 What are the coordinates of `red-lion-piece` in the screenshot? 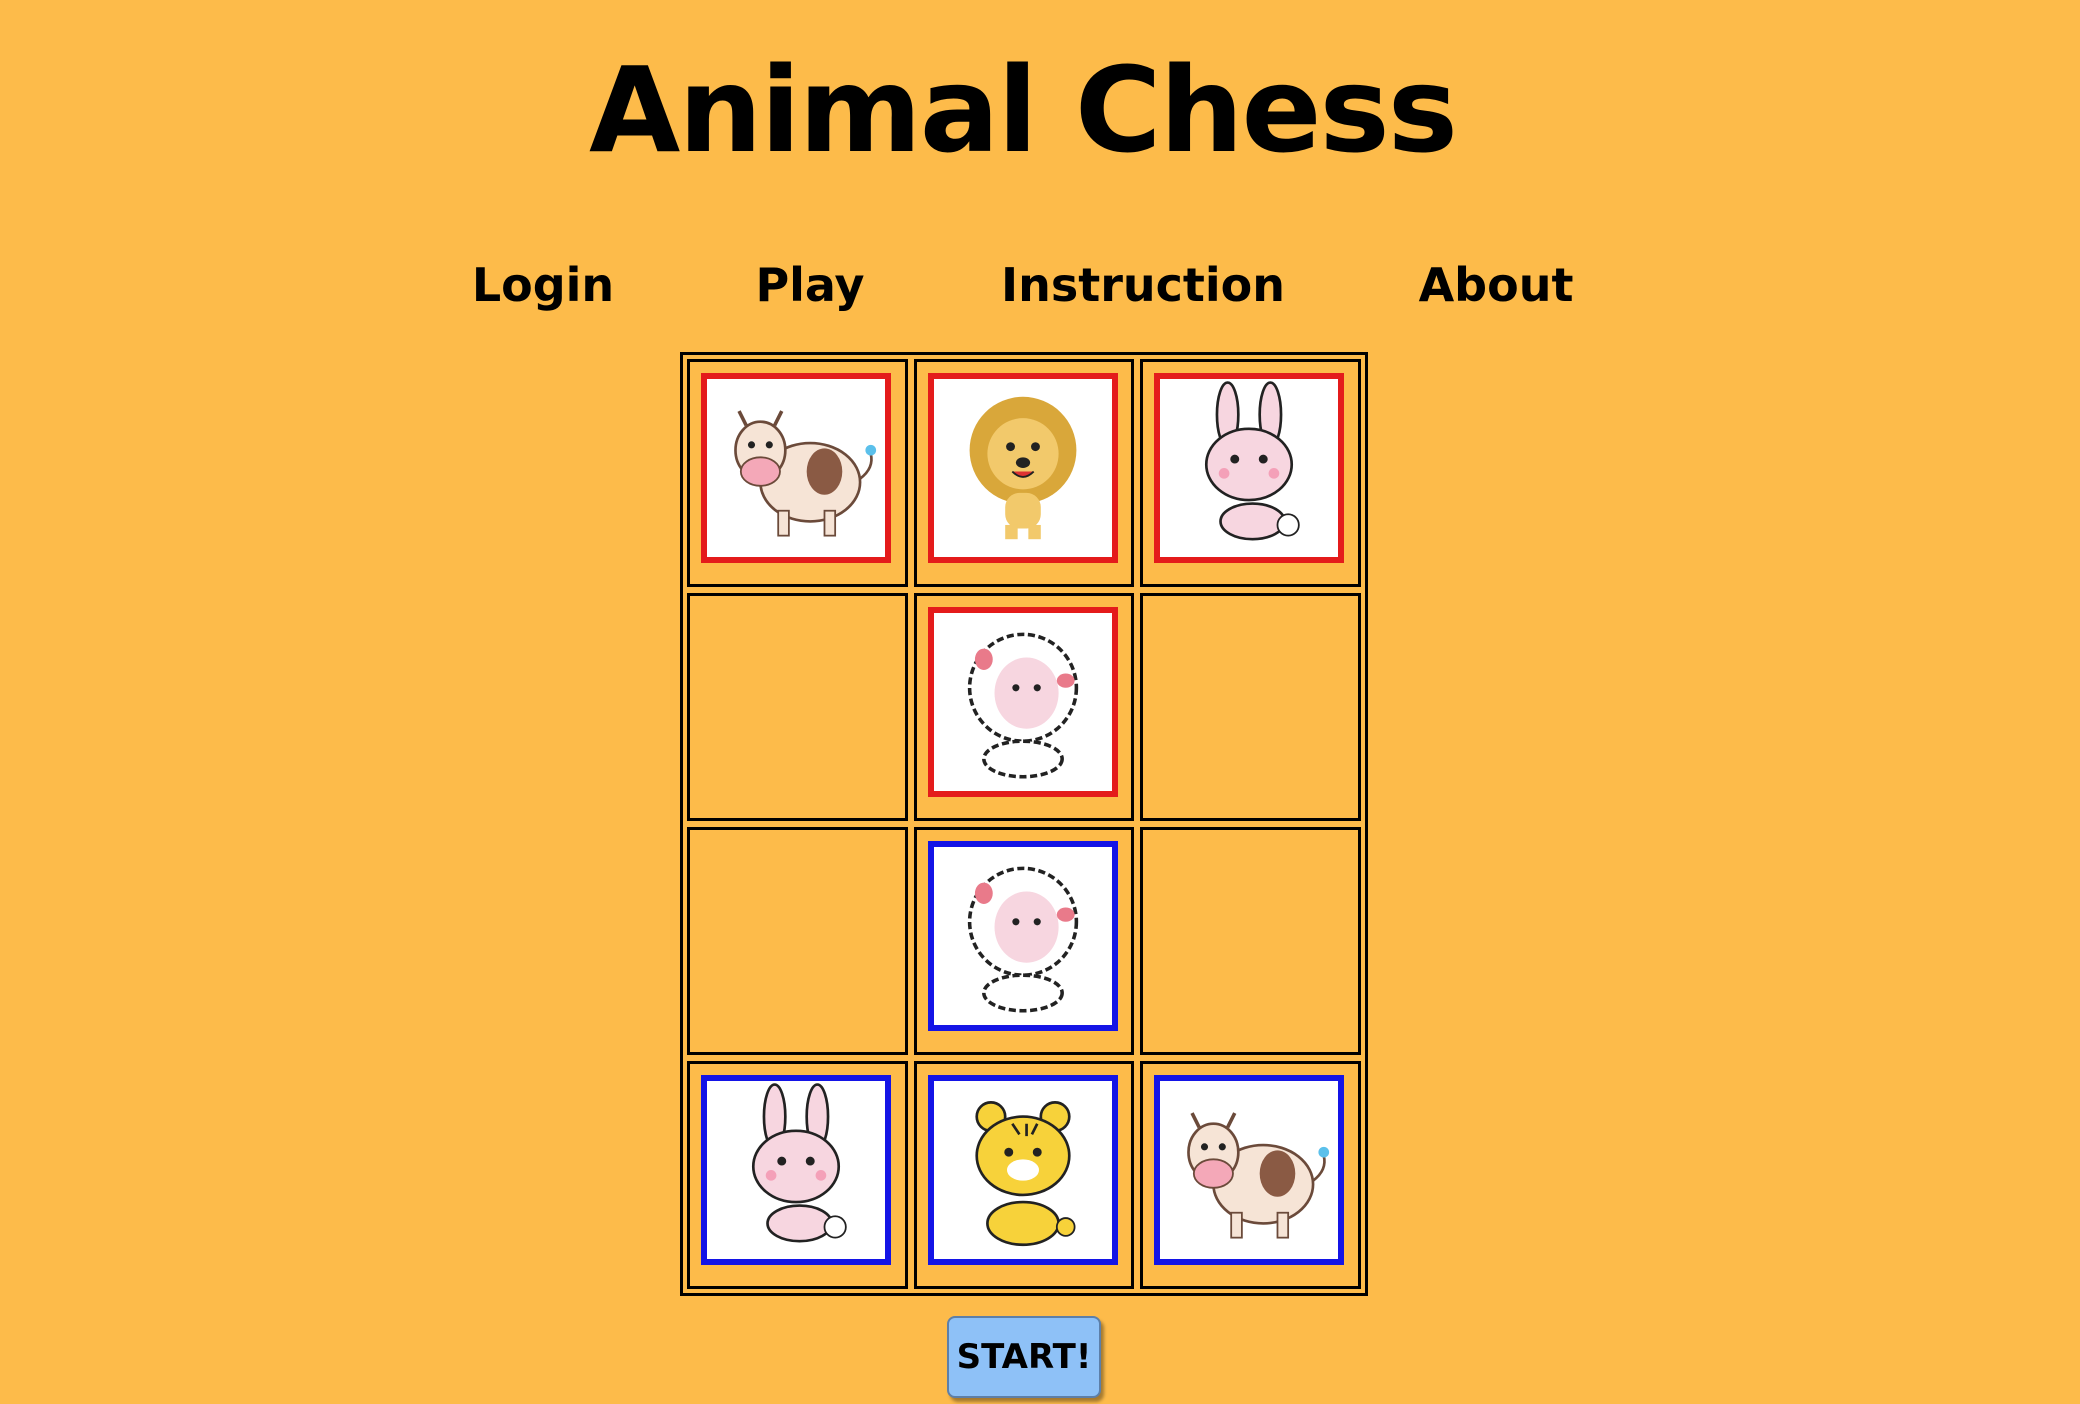 It's located at (1022, 468).